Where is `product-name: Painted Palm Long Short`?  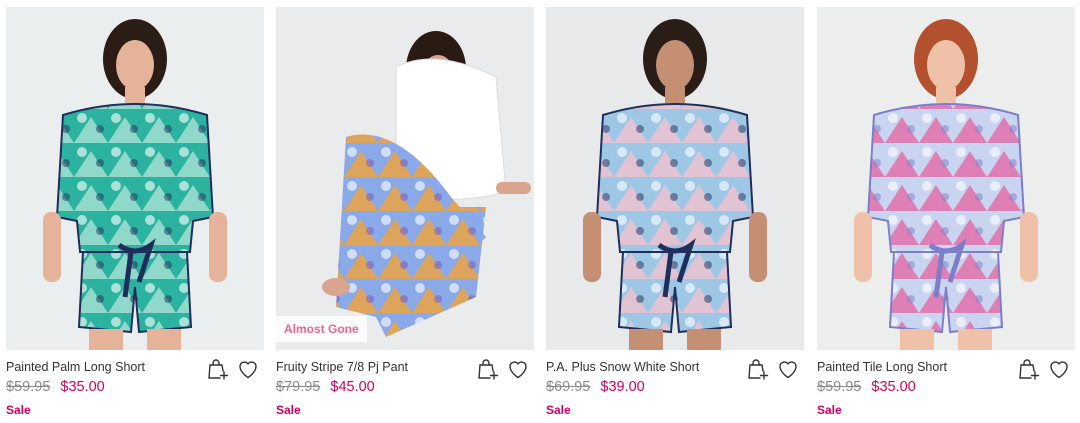
product-name: Painted Palm Long Short is located at coordinates (75, 367).